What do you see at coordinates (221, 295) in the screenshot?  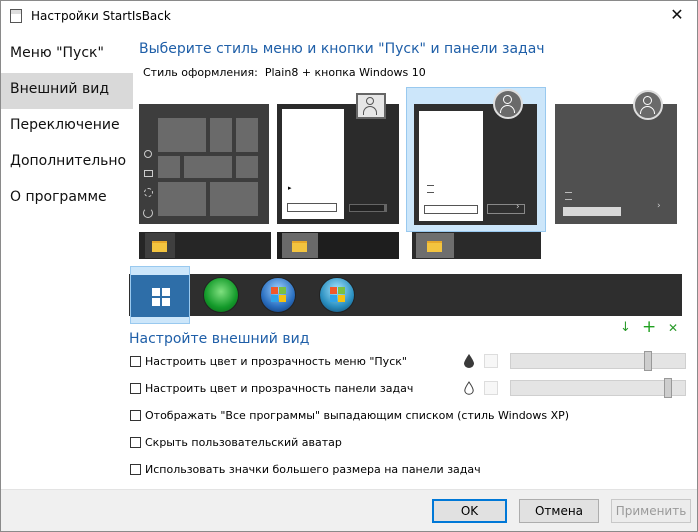 I see `orb-clover-icon` at bounding box center [221, 295].